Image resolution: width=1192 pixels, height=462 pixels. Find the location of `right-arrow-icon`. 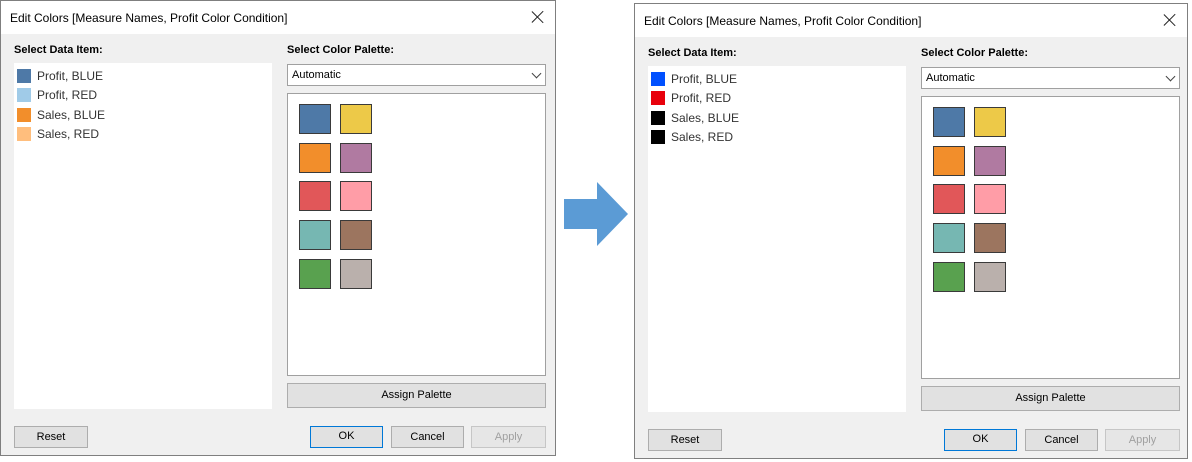

right-arrow-icon is located at coordinates (596, 214).